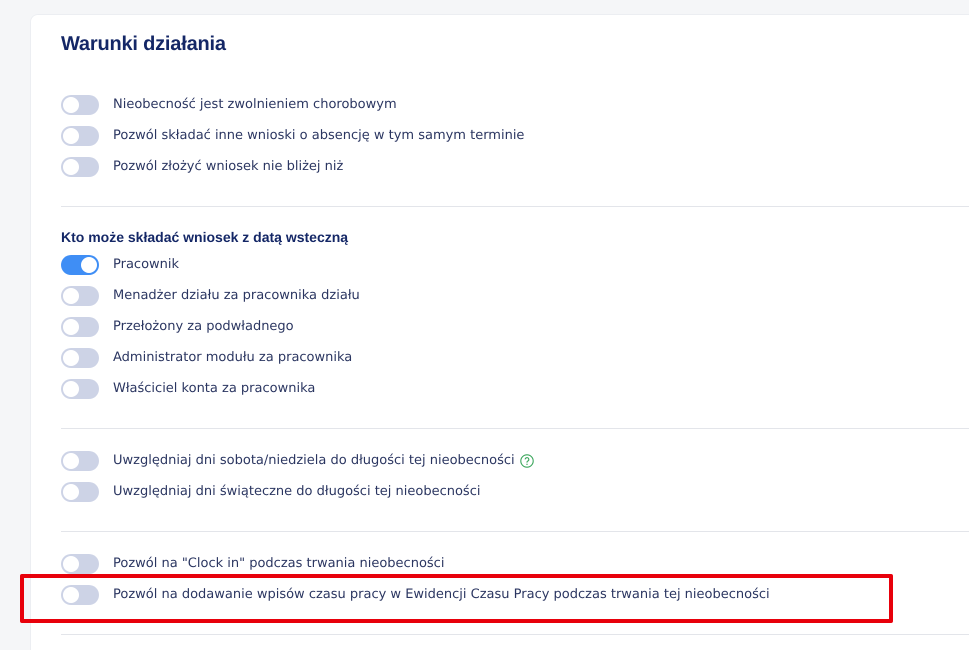 This screenshot has height=650, width=969. I want to click on toggle-label: Pozwól na dodawanie wpisów czasu pracy w Ewidencji Czasu Pracy podczas trwania tej nieobecności, so click(441, 594).